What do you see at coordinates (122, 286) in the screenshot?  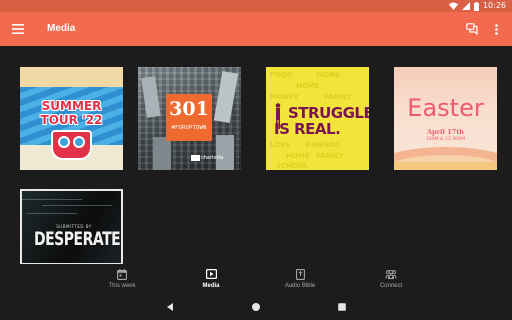 I see `nav-label: This week` at bounding box center [122, 286].